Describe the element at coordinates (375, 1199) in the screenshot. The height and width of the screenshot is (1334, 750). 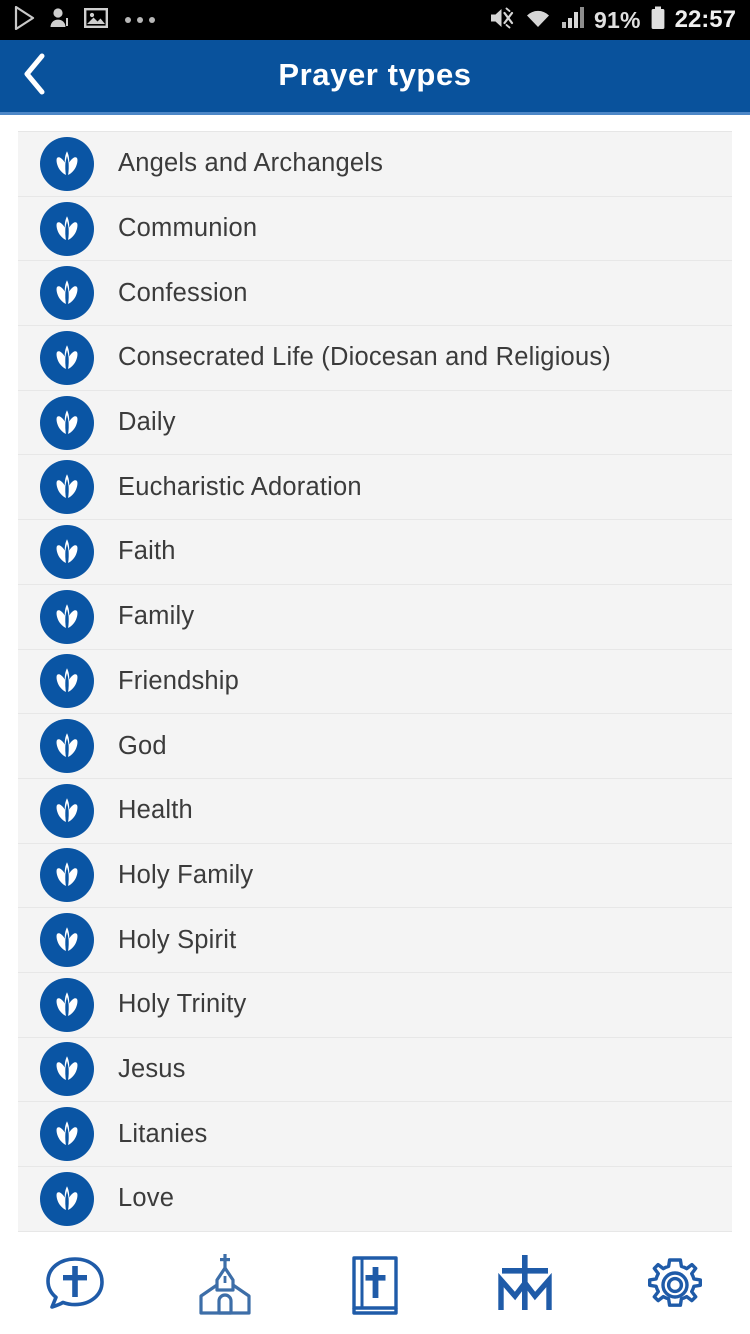
I see `list-item: Love` at that location.